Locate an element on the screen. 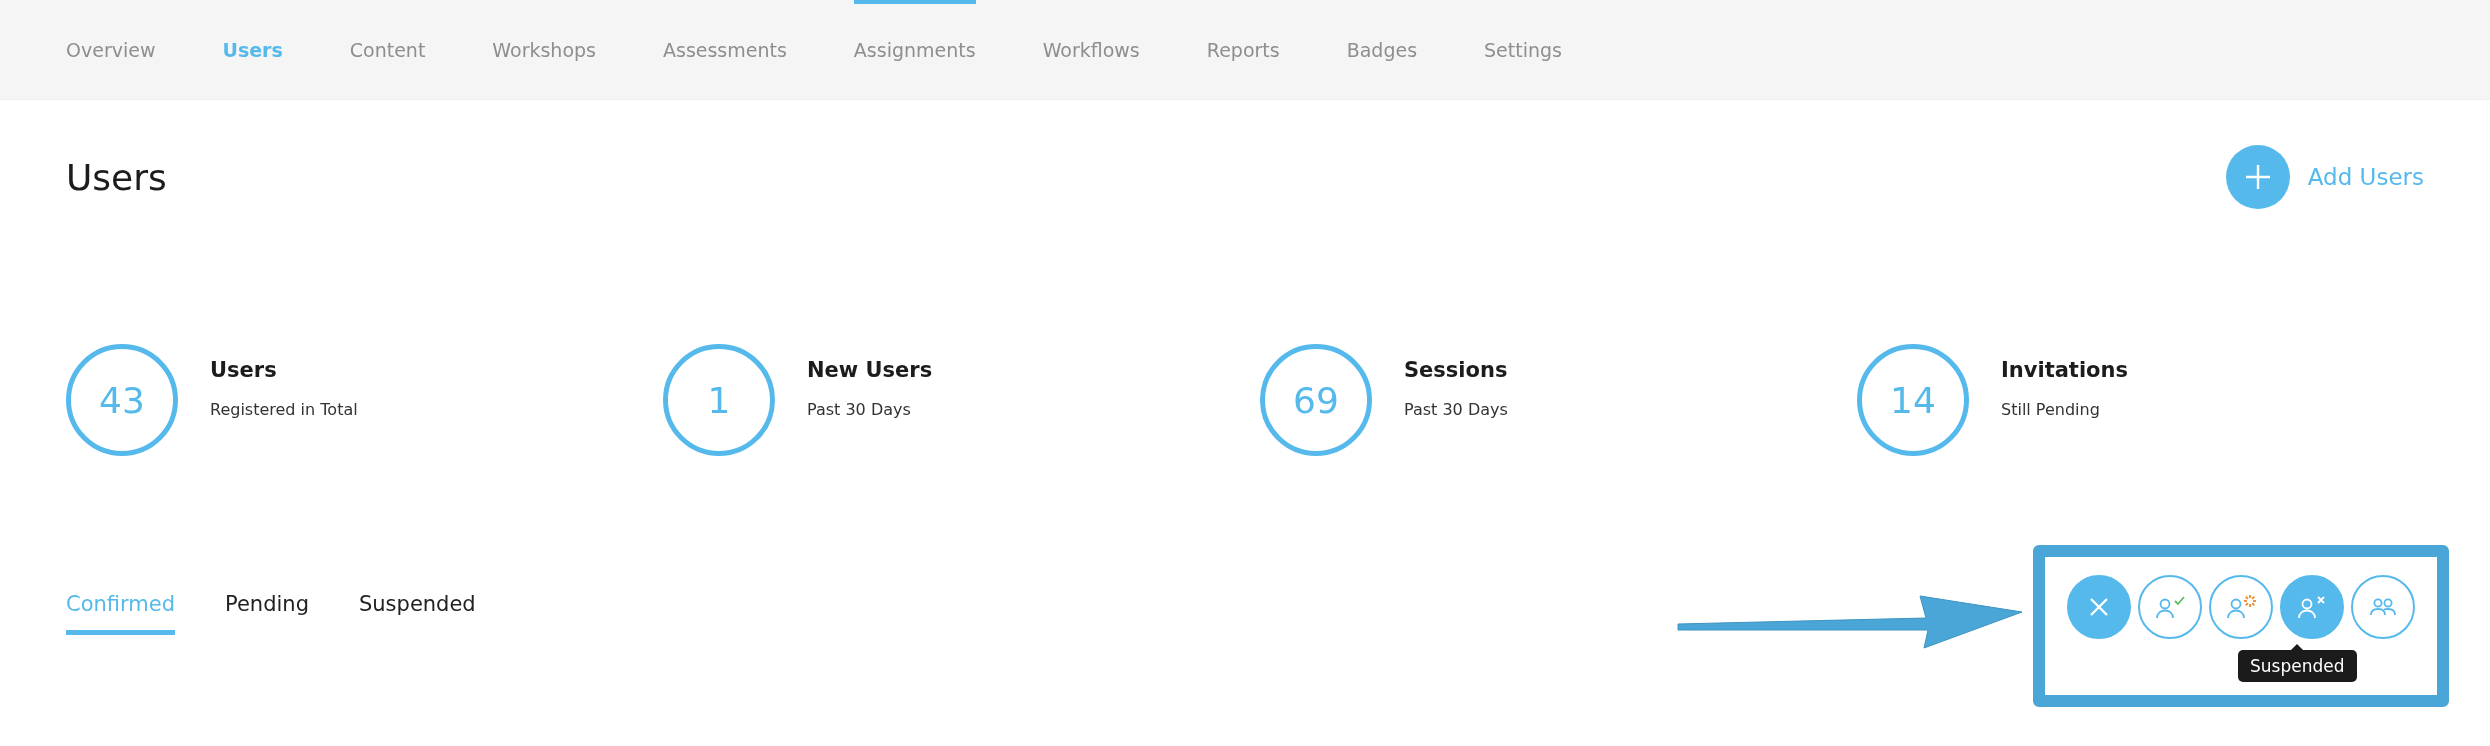 The image size is (2490, 746). stat-title: Users is located at coordinates (244, 370).